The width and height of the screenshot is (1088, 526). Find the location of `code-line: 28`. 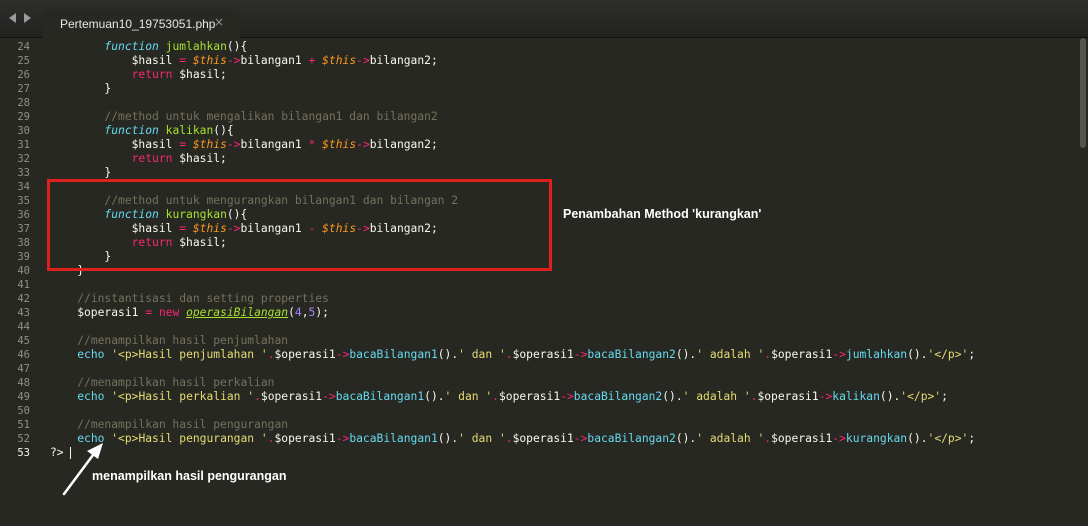

code-line: 28 is located at coordinates (538, 103).